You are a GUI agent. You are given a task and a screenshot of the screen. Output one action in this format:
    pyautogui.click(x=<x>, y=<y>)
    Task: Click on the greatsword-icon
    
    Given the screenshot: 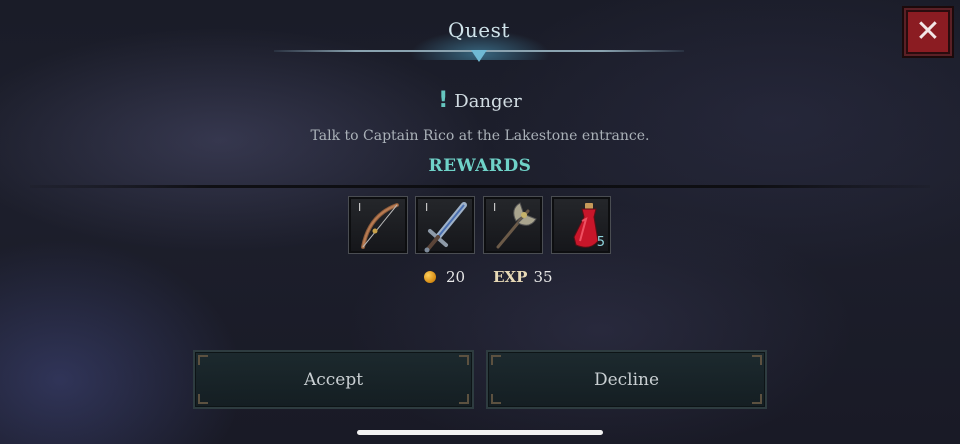 What is the action you would take?
    pyautogui.click(x=445, y=227)
    